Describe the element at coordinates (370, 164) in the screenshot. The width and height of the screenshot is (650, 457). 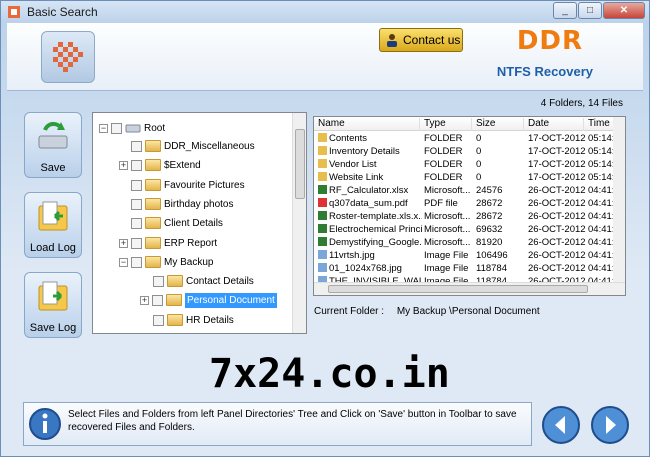
I see `cell: Vendor List` at that location.